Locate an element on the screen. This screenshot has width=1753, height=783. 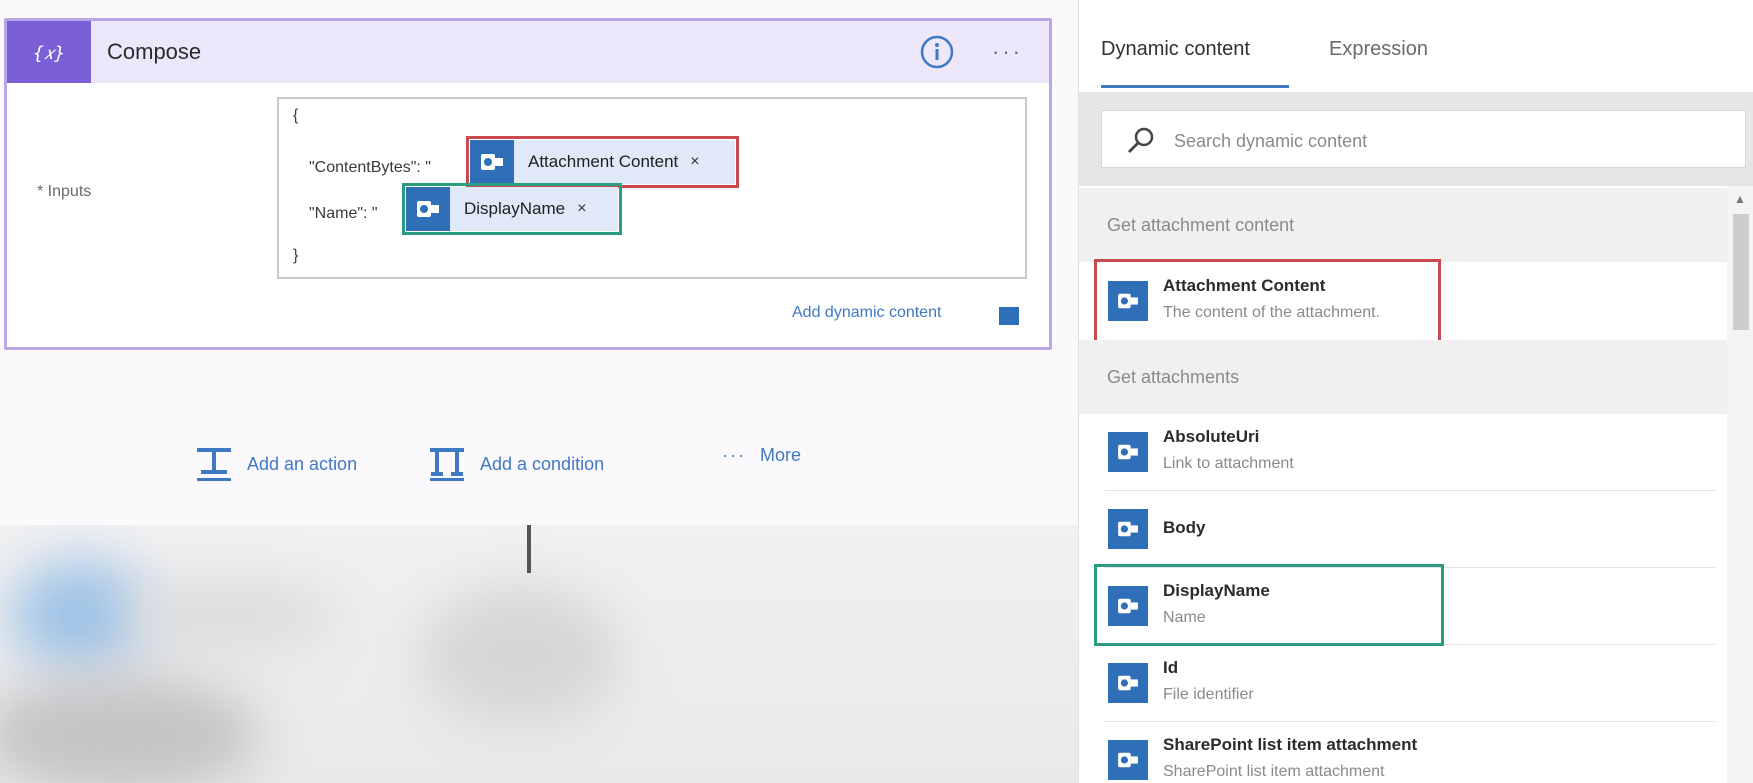
scroll-up-arrow-icon: ▲ is located at coordinates (1740, 199).